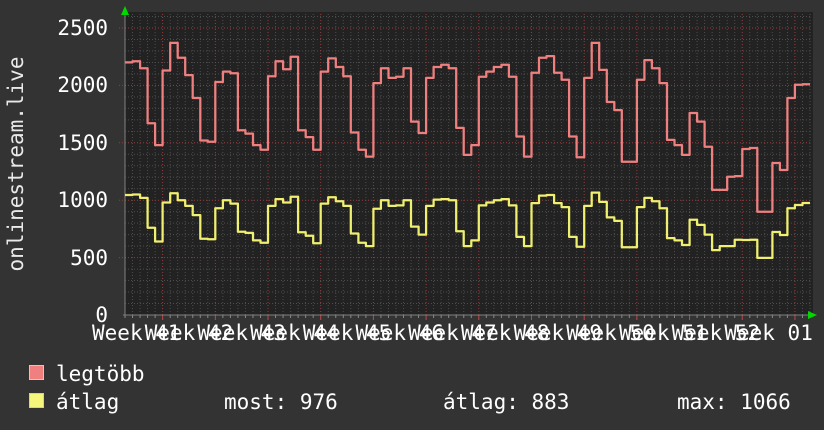 The height and width of the screenshot is (430, 824). What do you see at coordinates (89, 257) in the screenshot?
I see `y-axis-label: 500` at bounding box center [89, 257].